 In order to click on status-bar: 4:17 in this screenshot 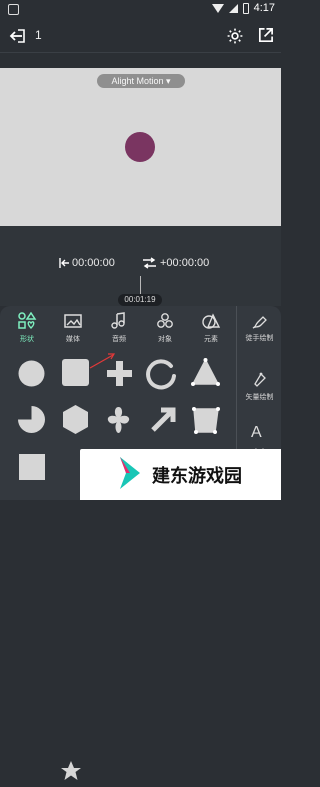, I will do `click(140, 10)`.